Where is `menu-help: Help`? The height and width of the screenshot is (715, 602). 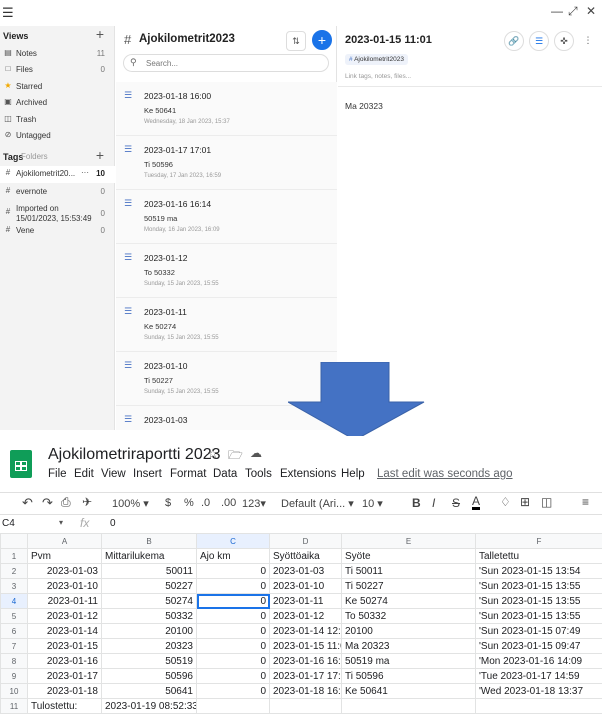
menu-help: Help is located at coordinates (353, 474).